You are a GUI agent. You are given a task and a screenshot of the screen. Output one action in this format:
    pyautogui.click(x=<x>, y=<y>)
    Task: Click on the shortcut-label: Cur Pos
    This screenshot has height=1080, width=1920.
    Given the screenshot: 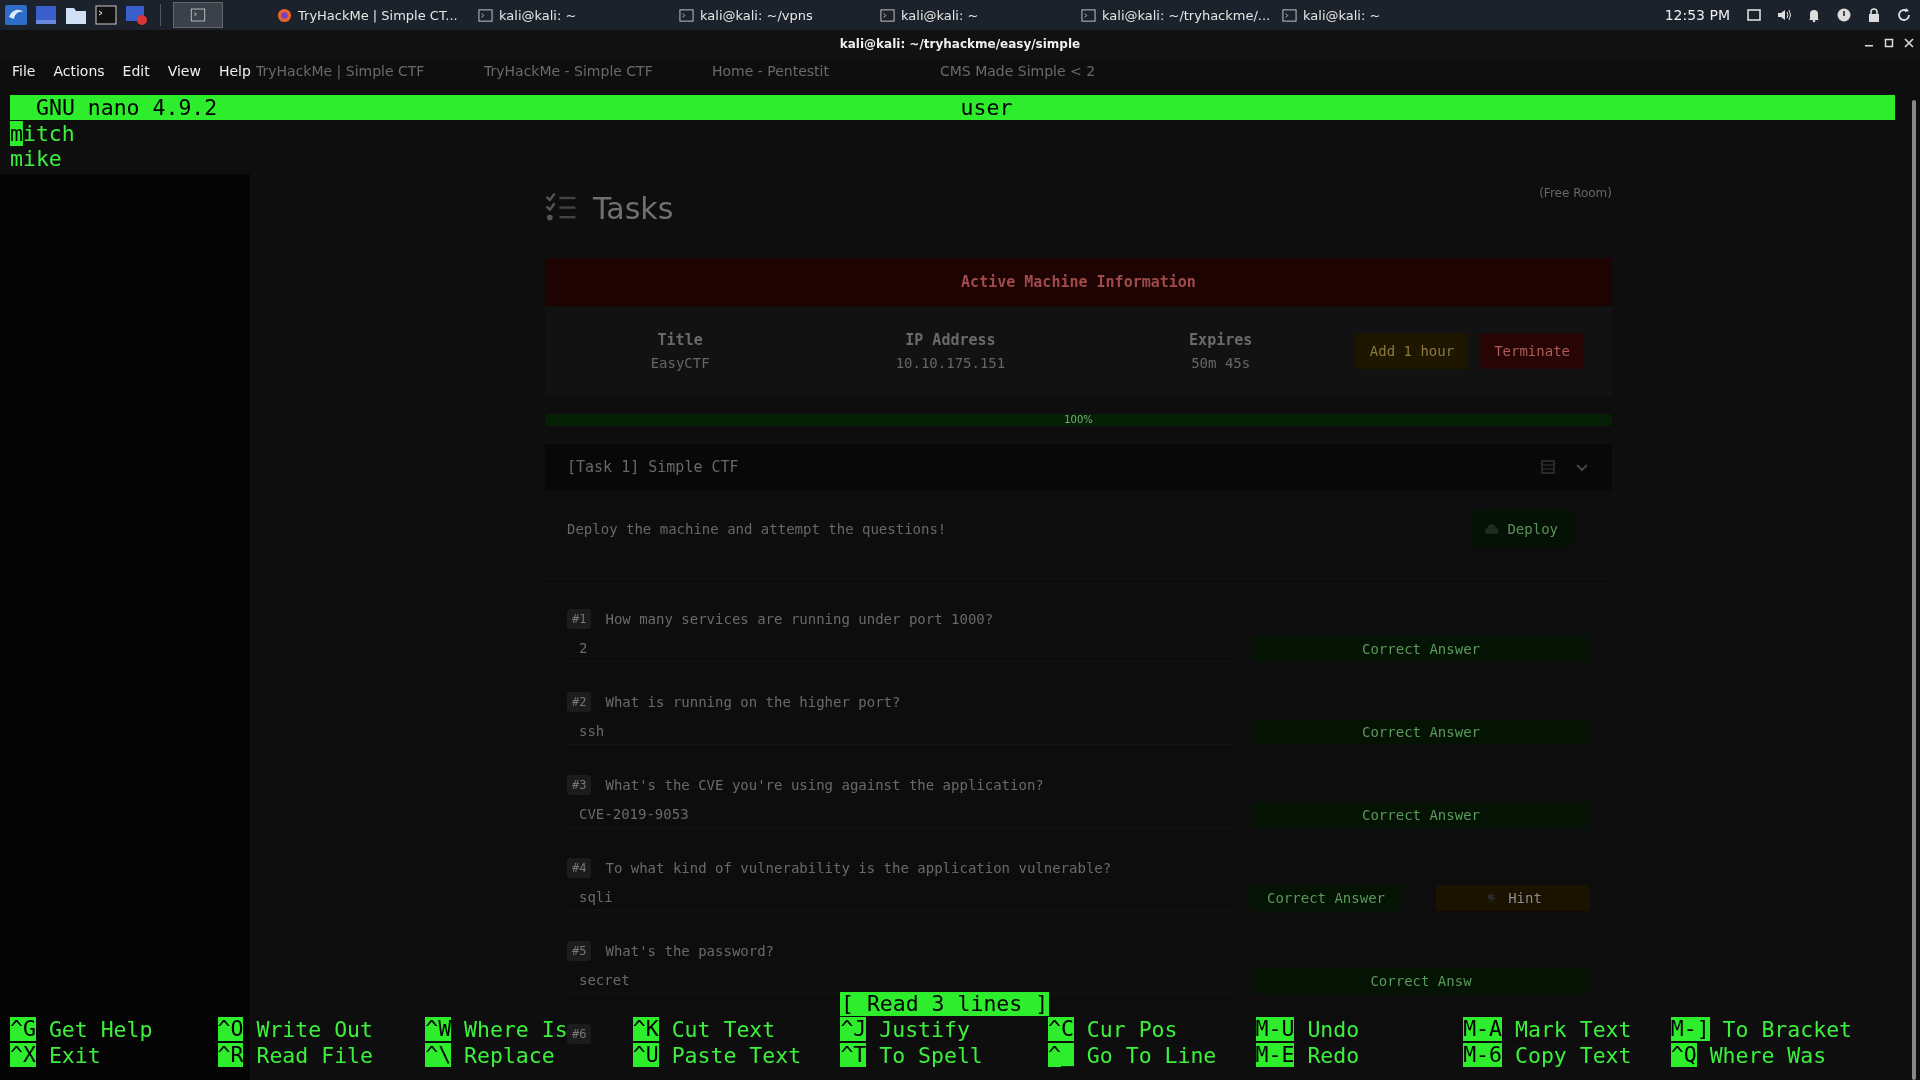 What is the action you would take?
    pyautogui.click(x=1132, y=1029)
    